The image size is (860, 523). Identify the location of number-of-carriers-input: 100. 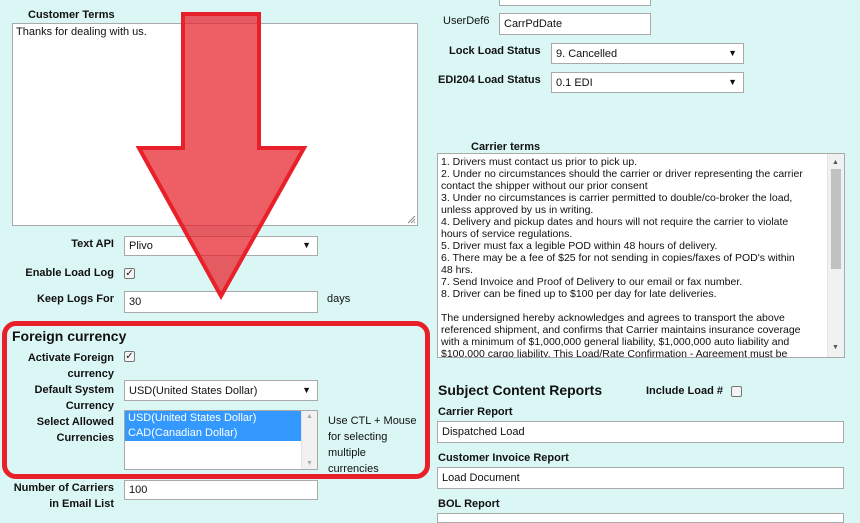
(221, 490).